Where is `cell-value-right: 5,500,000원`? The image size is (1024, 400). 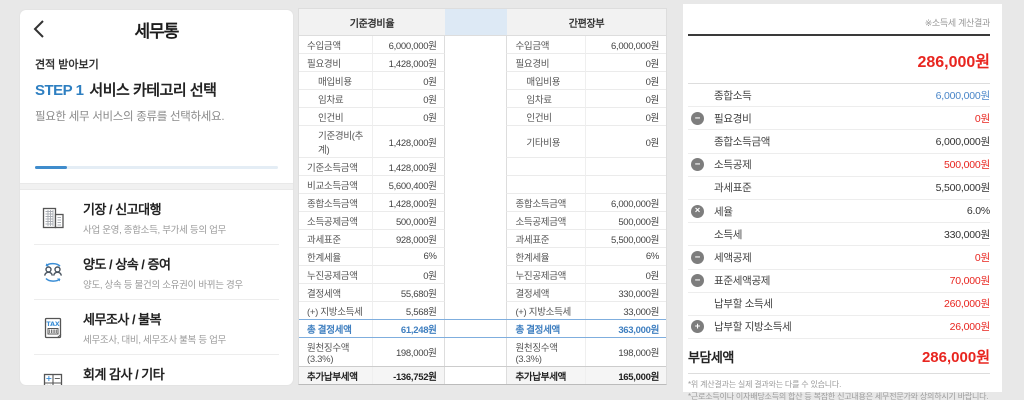 cell-value-right: 5,500,000원 is located at coordinates (626, 239).